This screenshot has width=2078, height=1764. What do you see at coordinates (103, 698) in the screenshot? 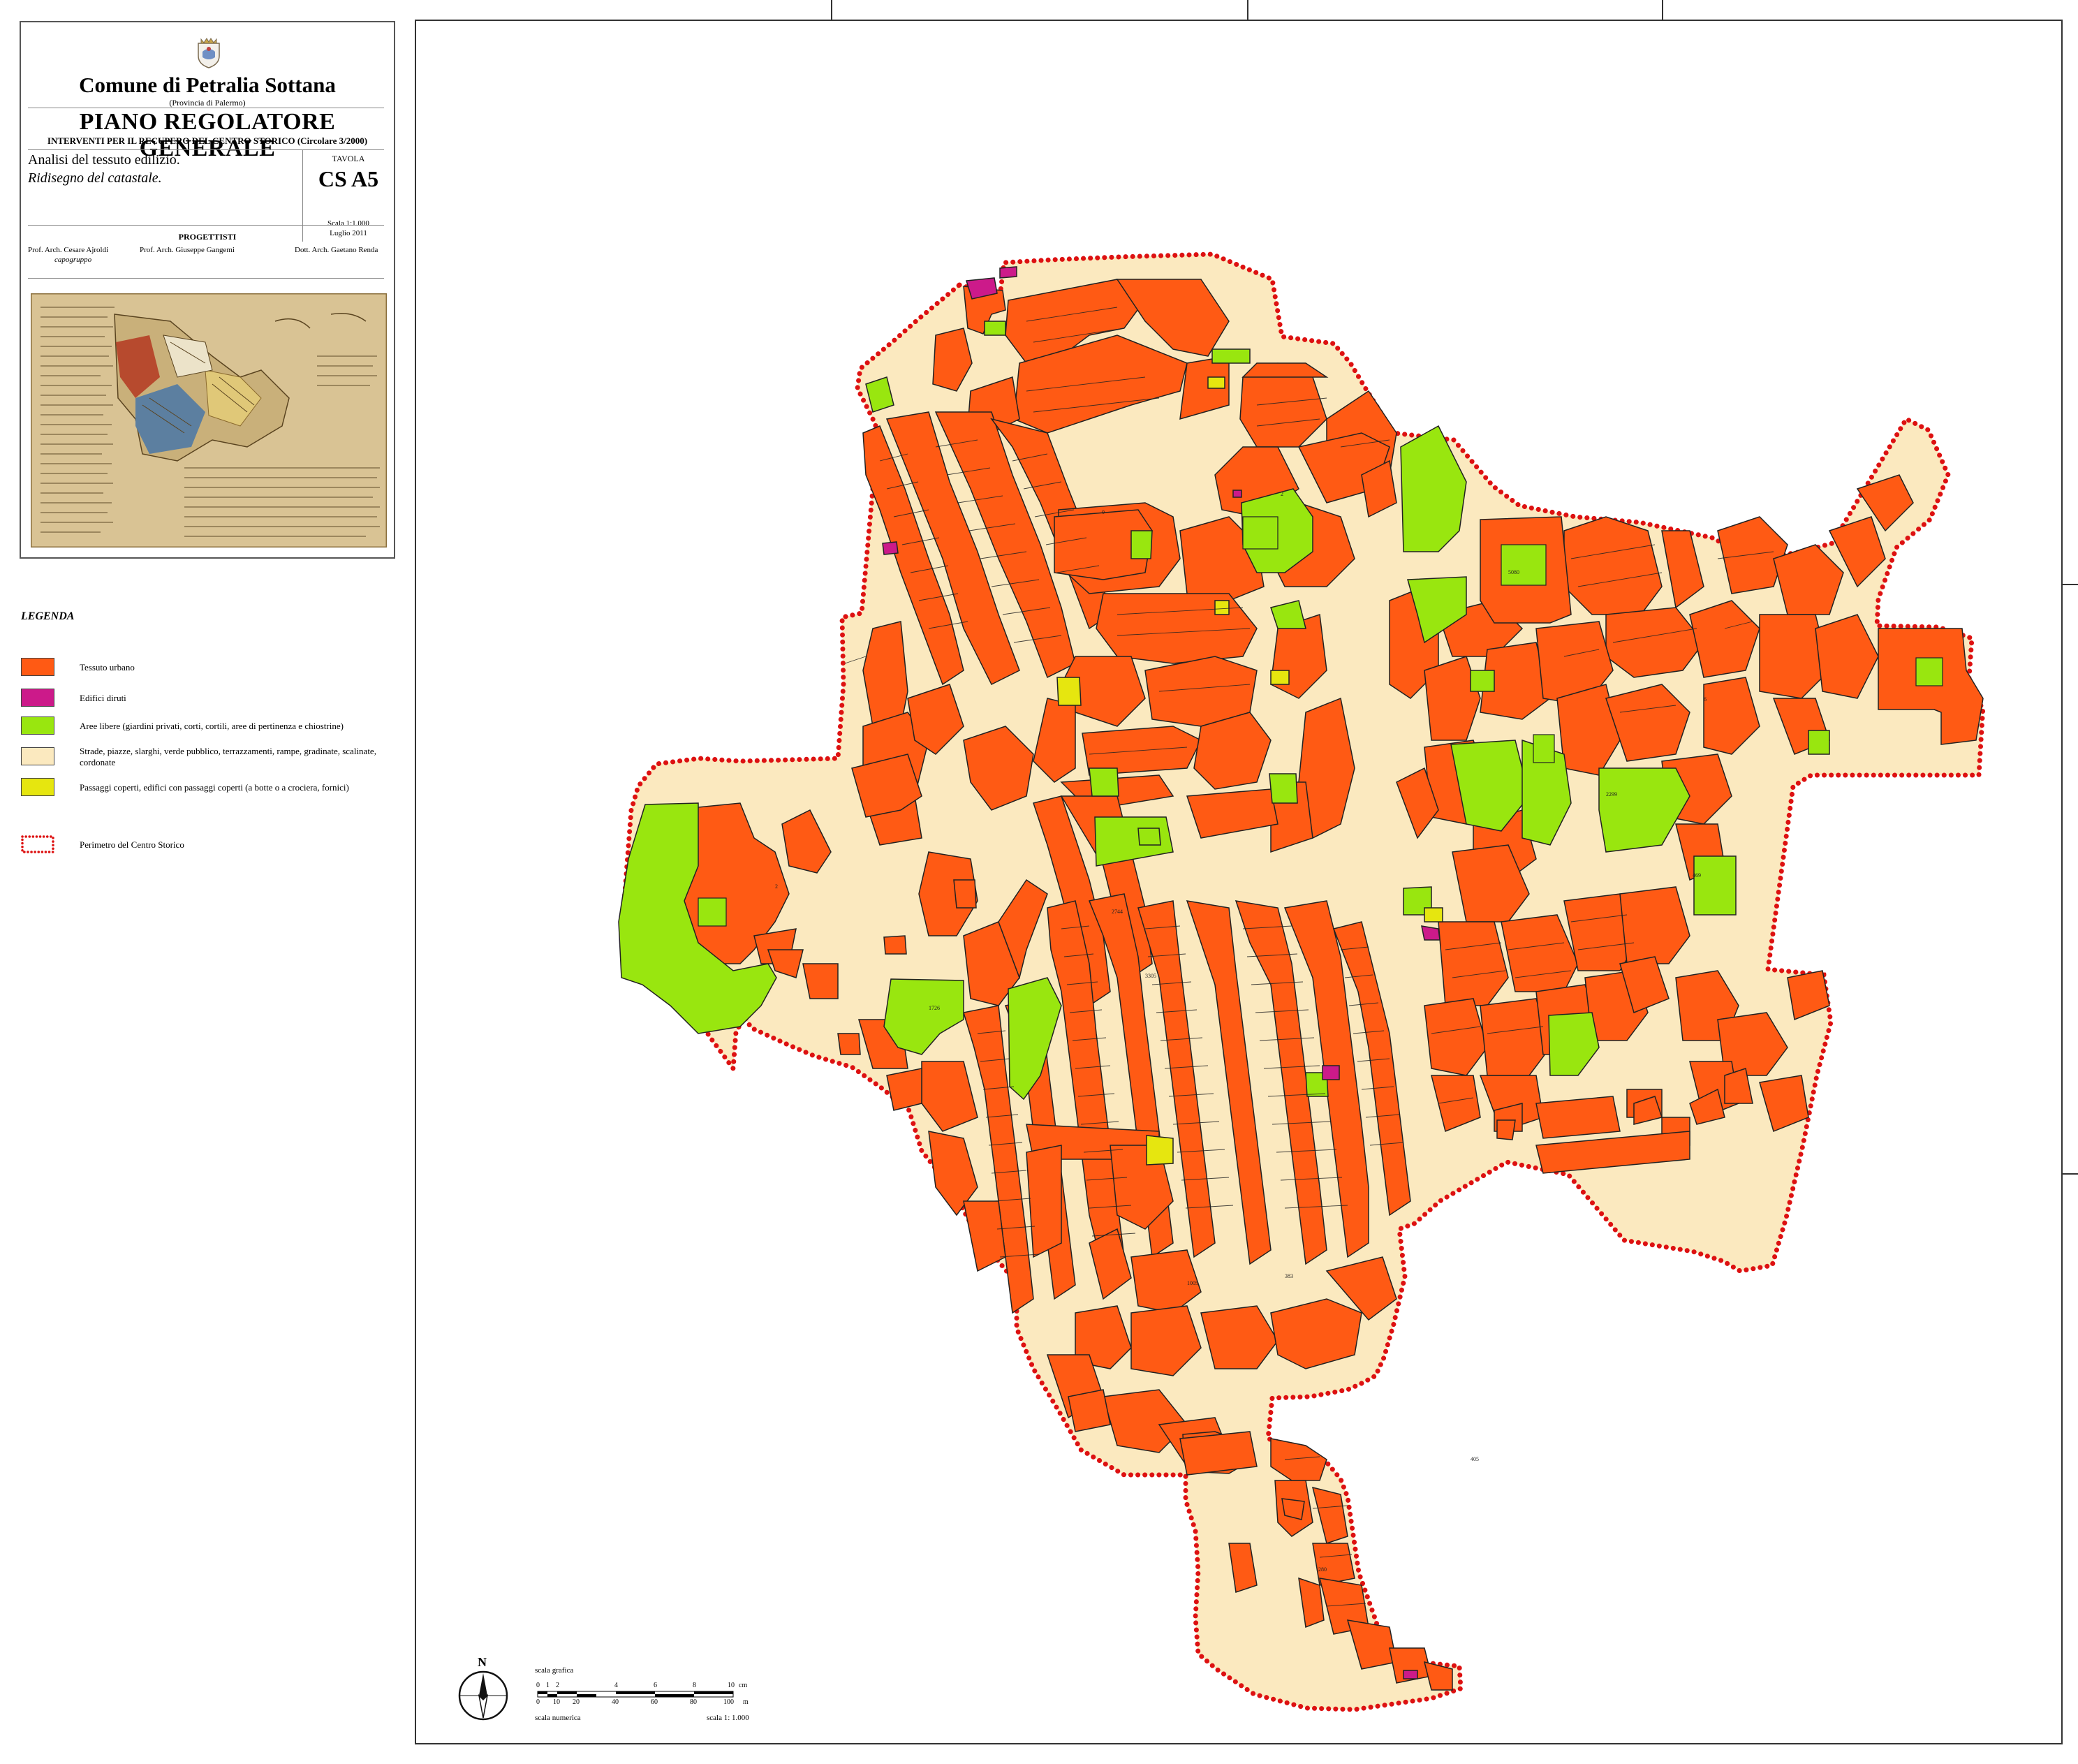
I see `legend-label-diruti: Edifici diruti` at bounding box center [103, 698].